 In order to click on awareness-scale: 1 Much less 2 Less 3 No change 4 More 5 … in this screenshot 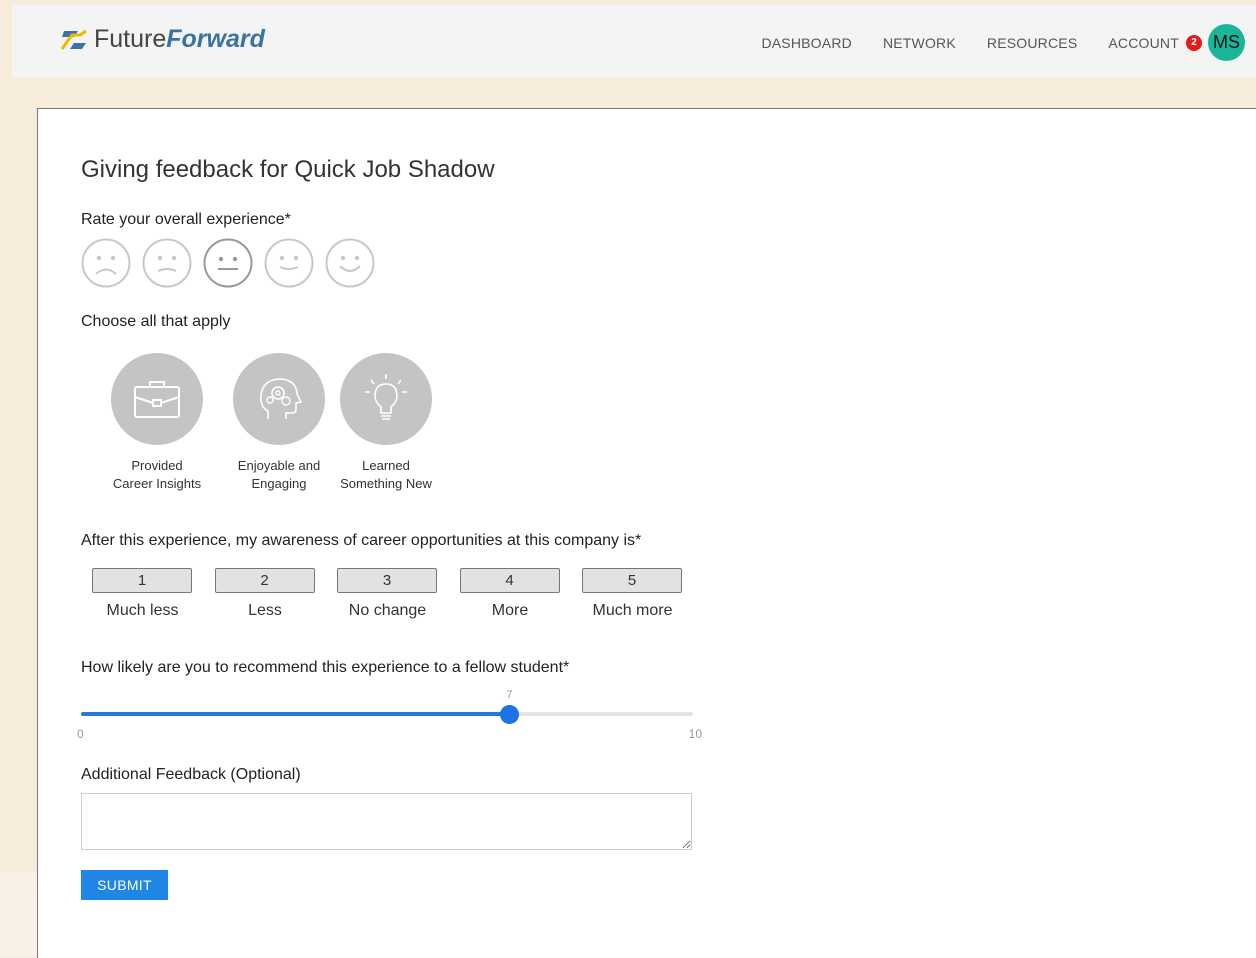, I will do `click(398, 594)`.